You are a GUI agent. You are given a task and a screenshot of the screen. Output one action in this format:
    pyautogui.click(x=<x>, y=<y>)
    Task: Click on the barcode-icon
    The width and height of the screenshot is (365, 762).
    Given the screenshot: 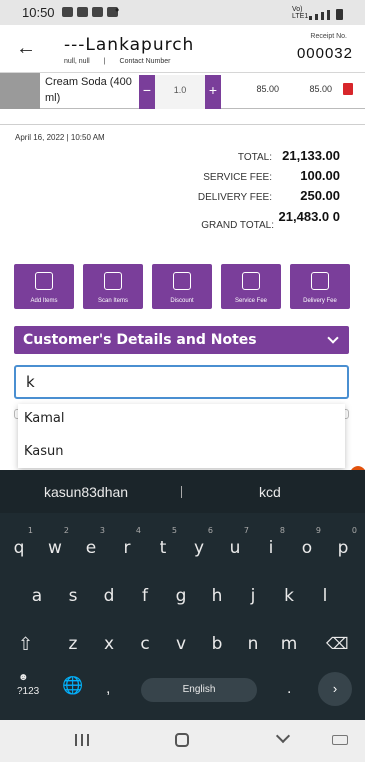 What is the action you would take?
    pyautogui.click(x=113, y=281)
    